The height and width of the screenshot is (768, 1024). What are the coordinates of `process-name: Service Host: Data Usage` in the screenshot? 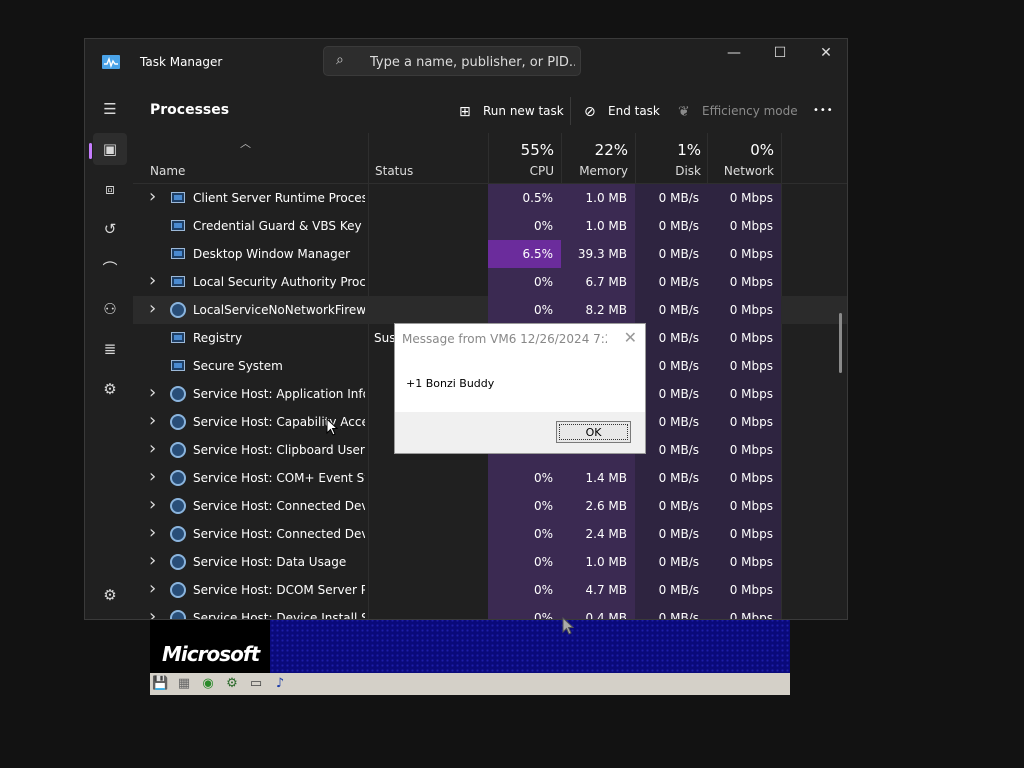 It's located at (270, 562).